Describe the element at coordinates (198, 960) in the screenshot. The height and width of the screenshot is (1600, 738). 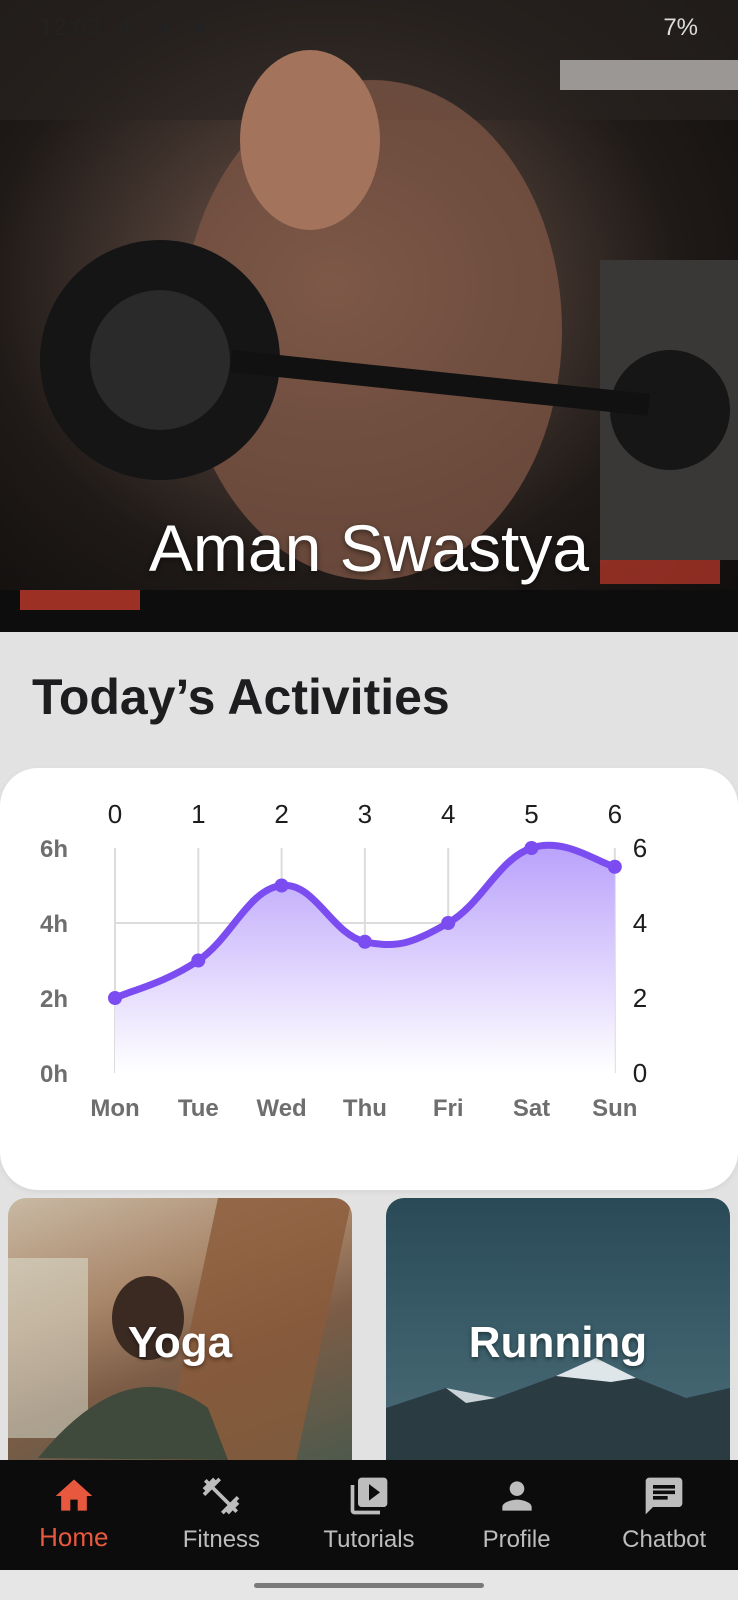
I see `data-point-tue` at that location.